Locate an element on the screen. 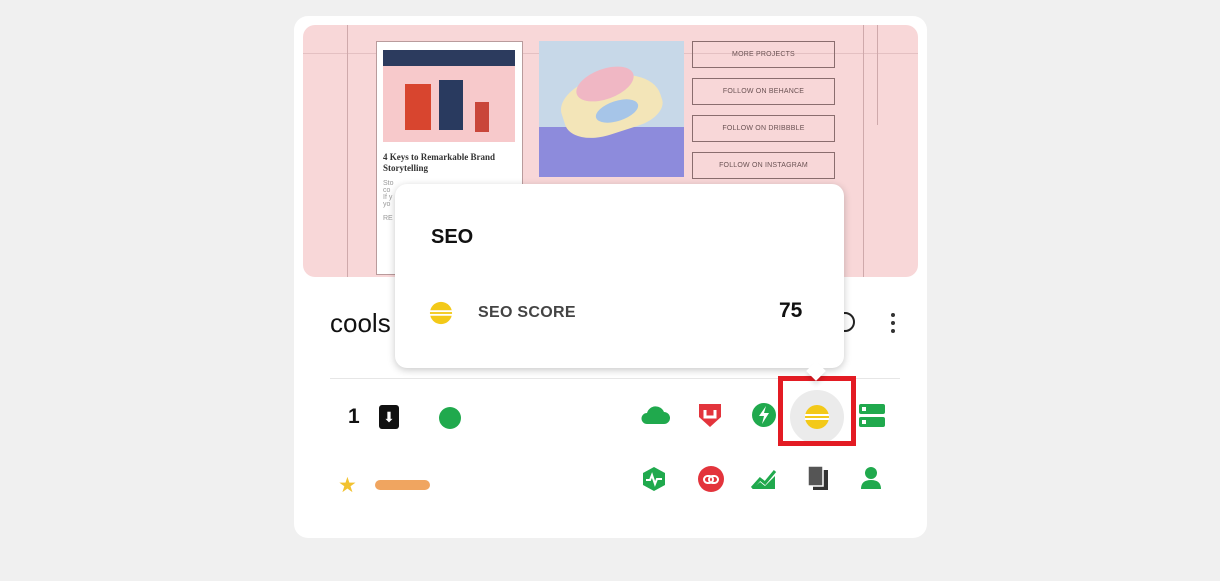  link-icon is located at coordinates (711, 479).